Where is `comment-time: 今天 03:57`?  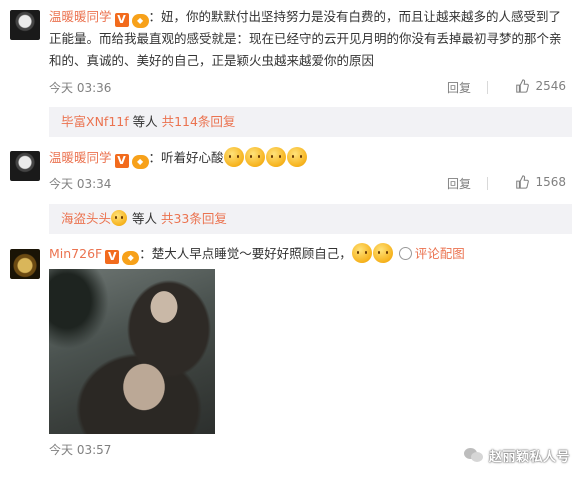
comment-time: 今天 03:57 is located at coordinates (80, 450).